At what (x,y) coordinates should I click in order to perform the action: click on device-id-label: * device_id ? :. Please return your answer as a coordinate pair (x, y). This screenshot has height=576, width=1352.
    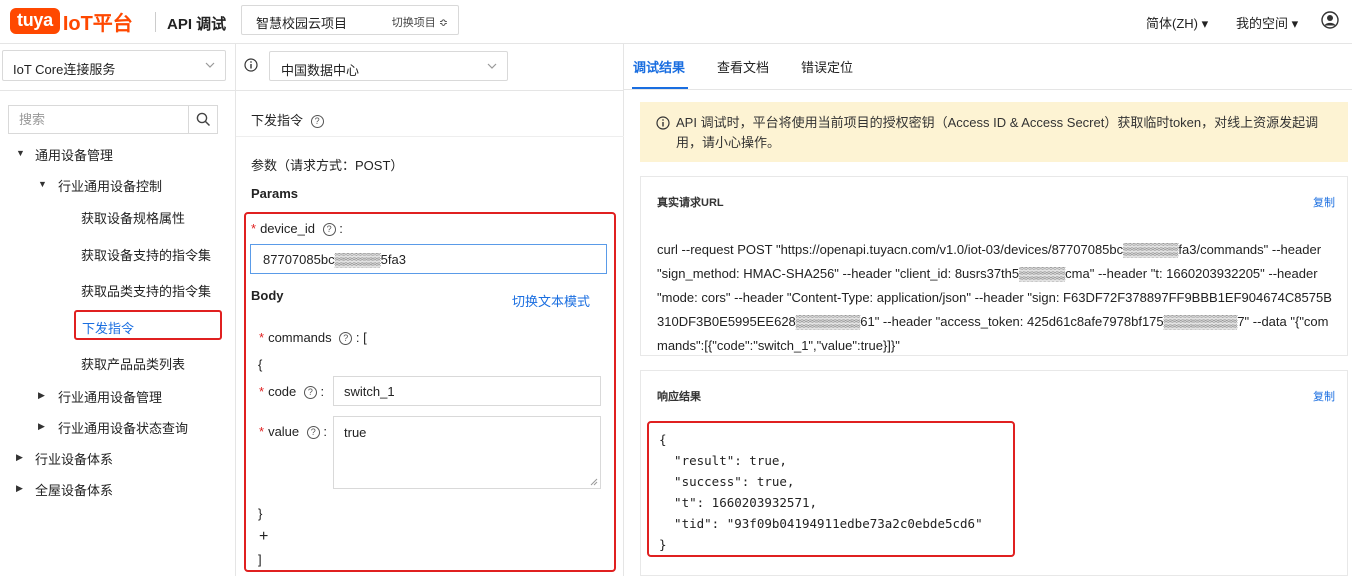
    Looking at the image, I should click on (297, 229).